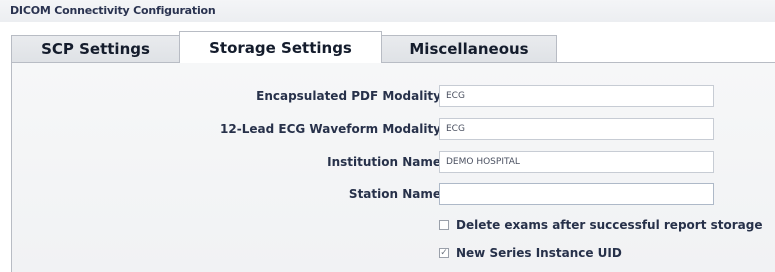  Describe the element at coordinates (539, 253) in the screenshot. I see `checkbox-label: New Series Instance UID` at that location.